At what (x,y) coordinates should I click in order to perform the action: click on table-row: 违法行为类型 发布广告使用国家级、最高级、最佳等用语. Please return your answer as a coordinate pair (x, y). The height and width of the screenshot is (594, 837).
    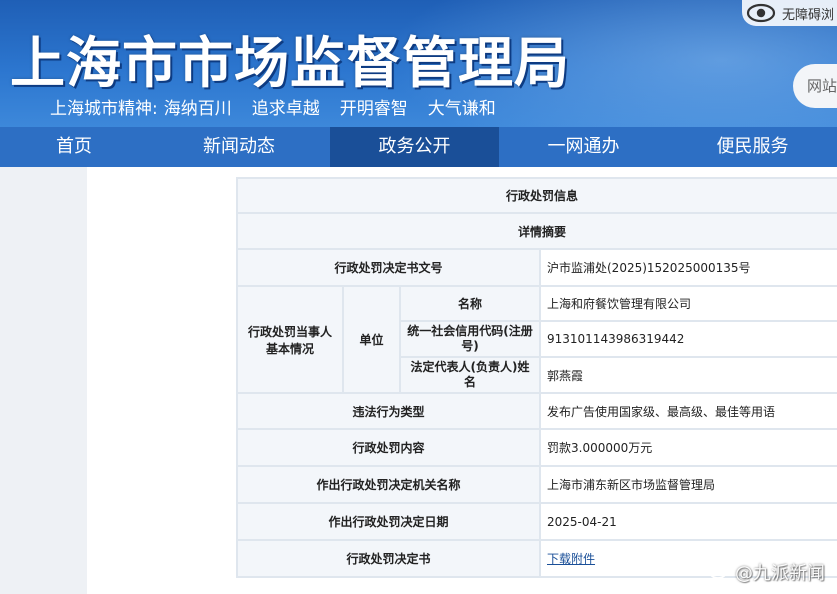
    Looking at the image, I should click on (536, 411).